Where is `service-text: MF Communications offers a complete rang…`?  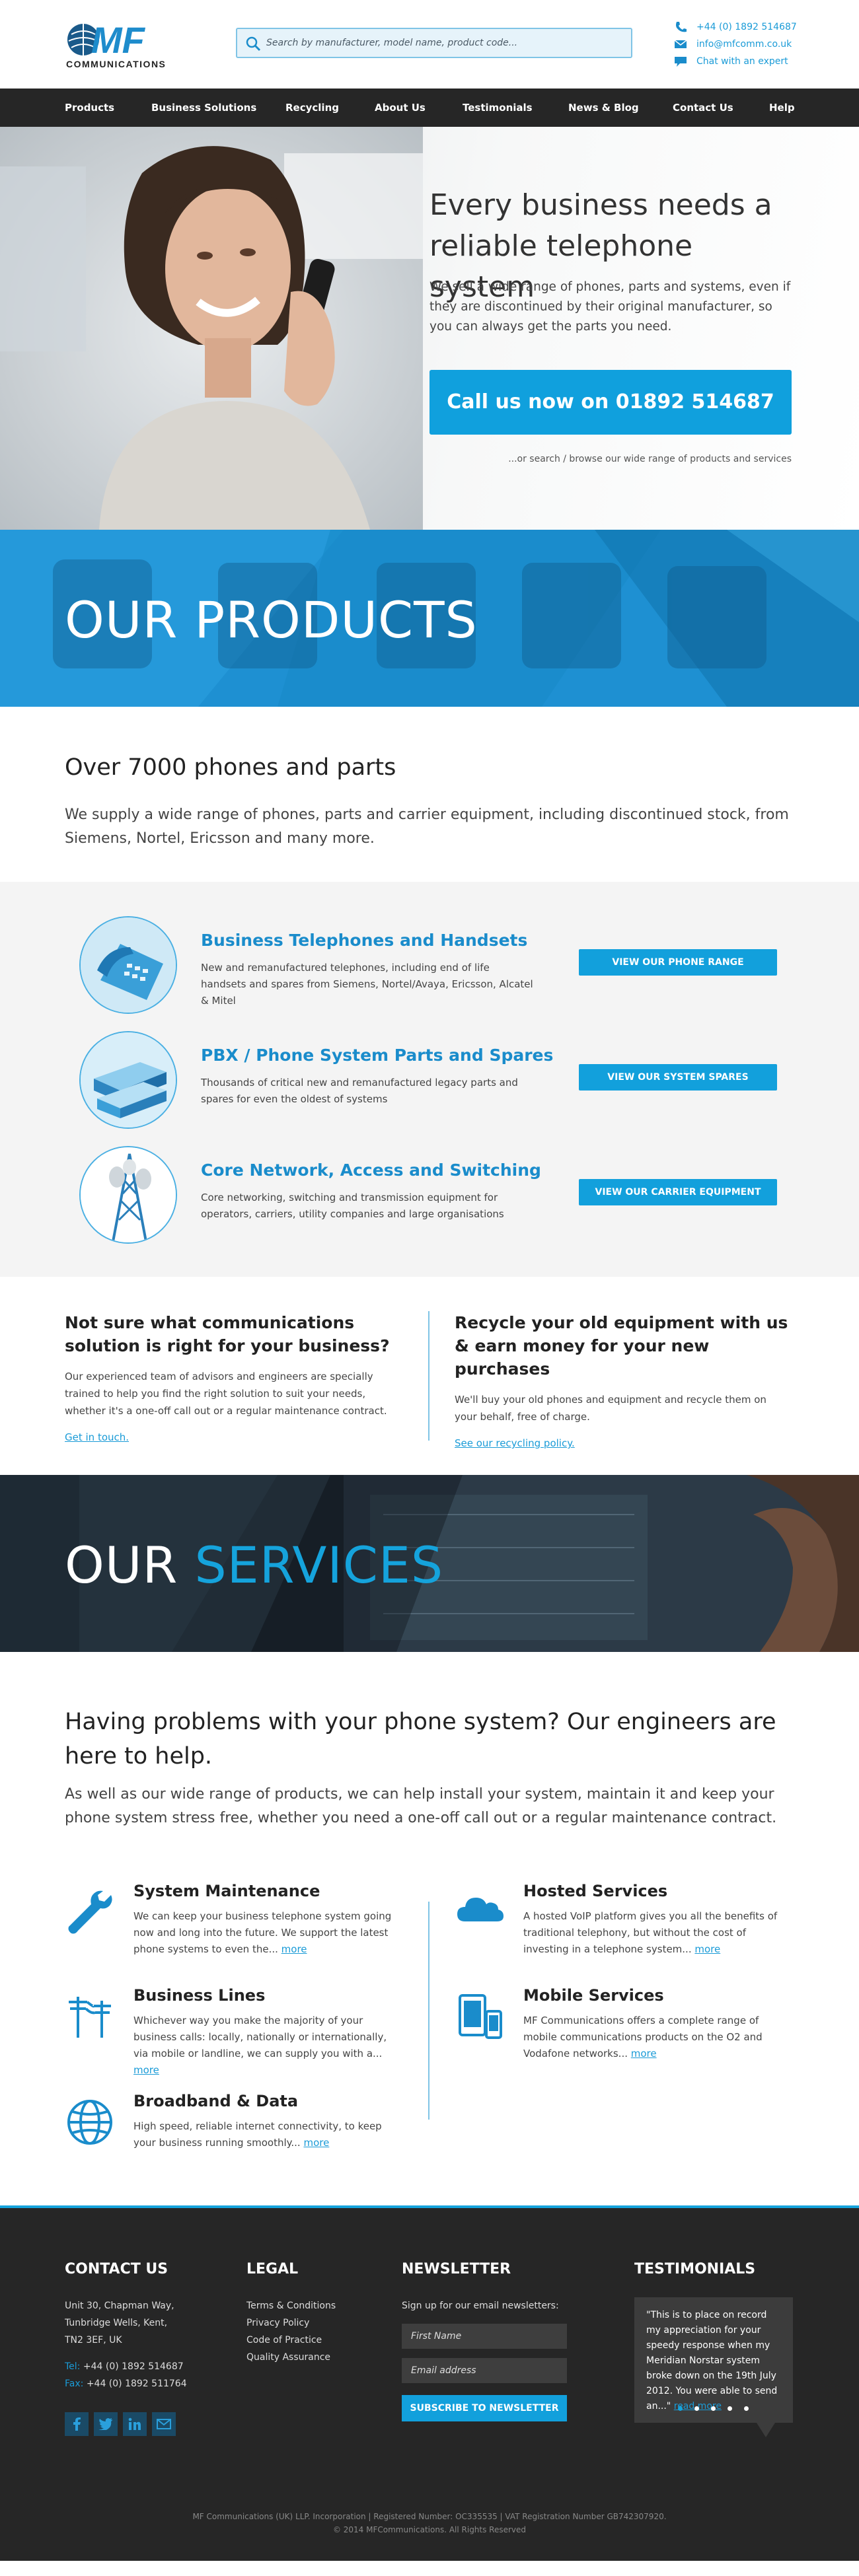 service-text: MF Communications offers a complete rang… is located at coordinates (658, 2037).